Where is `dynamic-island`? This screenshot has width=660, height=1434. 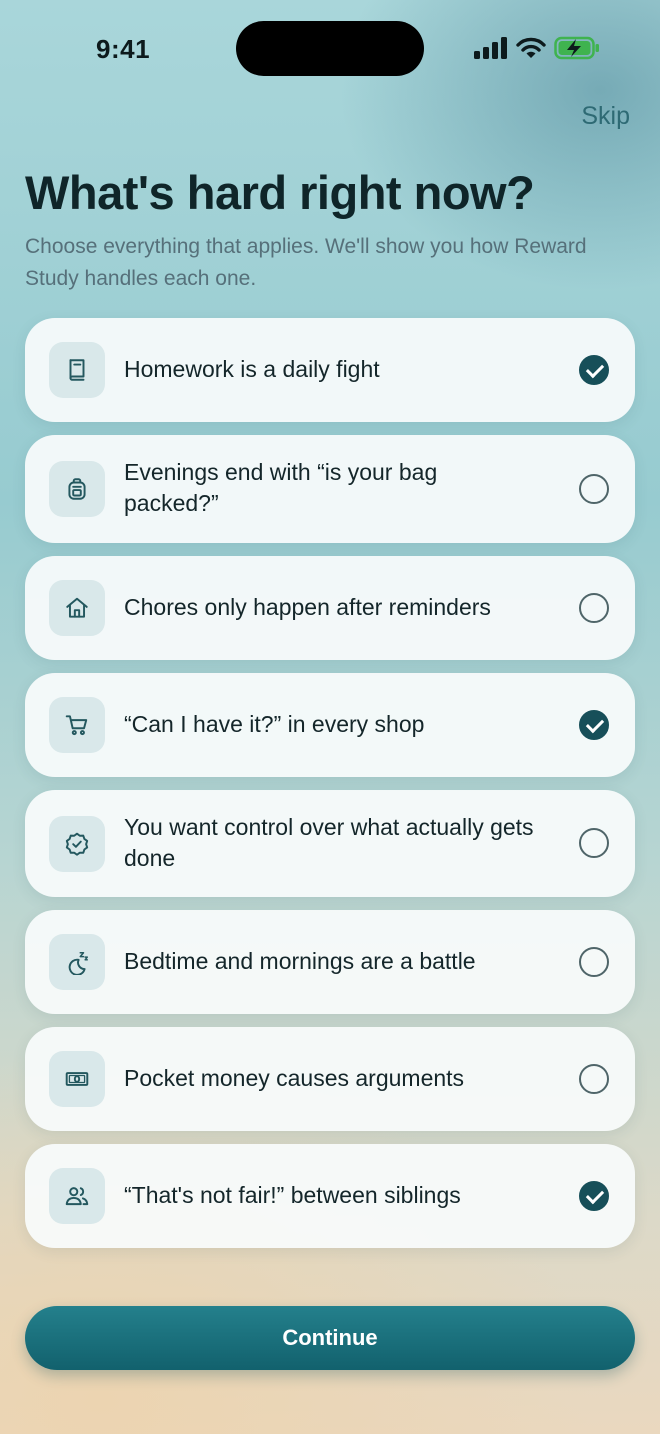
dynamic-island is located at coordinates (330, 48).